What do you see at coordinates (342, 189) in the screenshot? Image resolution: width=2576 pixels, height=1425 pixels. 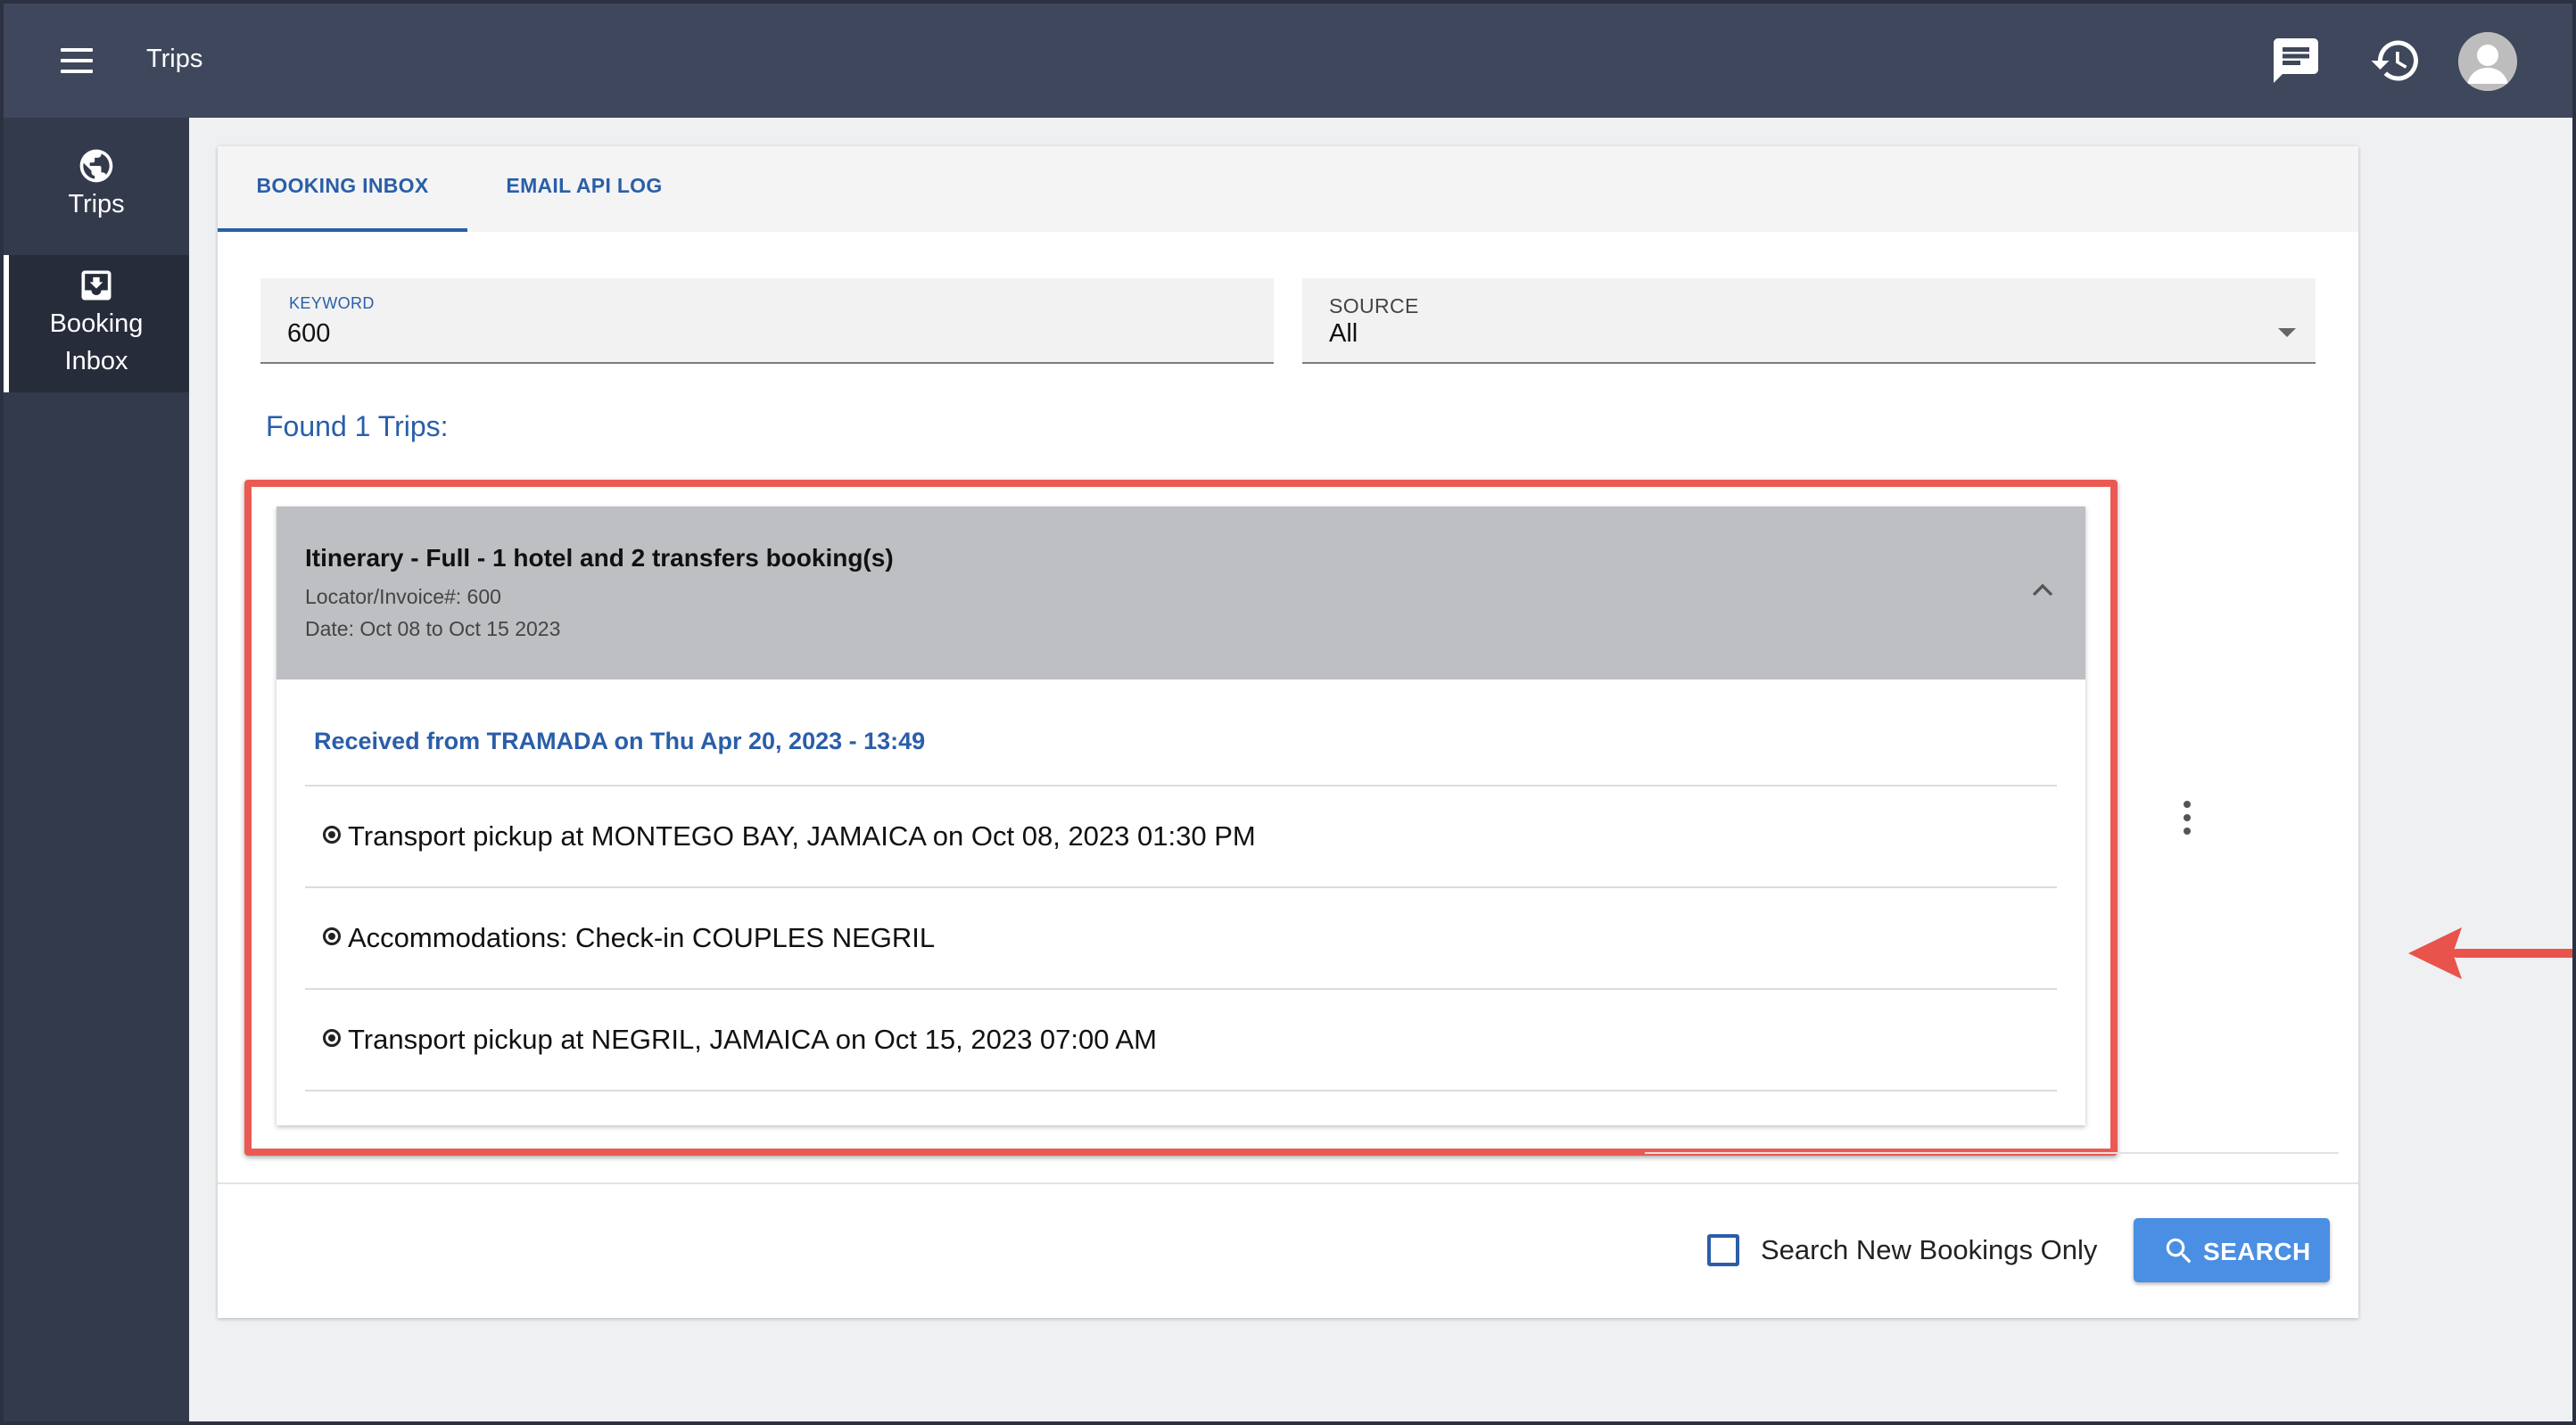 I see `tab-booking-inbox: BOOKING INBOX` at bounding box center [342, 189].